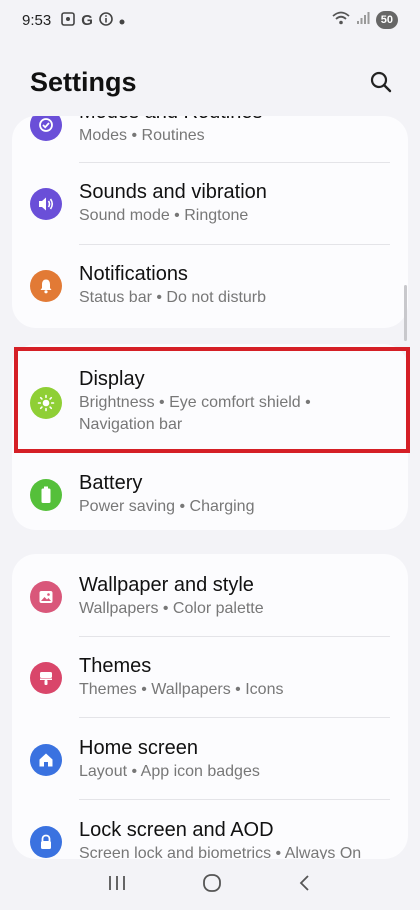 The width and height of the screenshot is (420, 910). What do you see at coordinates (173, 297) in the screenshot?
I see `item-subtitle: Status bar • Do not disturb` at bounding box center [173, 297].